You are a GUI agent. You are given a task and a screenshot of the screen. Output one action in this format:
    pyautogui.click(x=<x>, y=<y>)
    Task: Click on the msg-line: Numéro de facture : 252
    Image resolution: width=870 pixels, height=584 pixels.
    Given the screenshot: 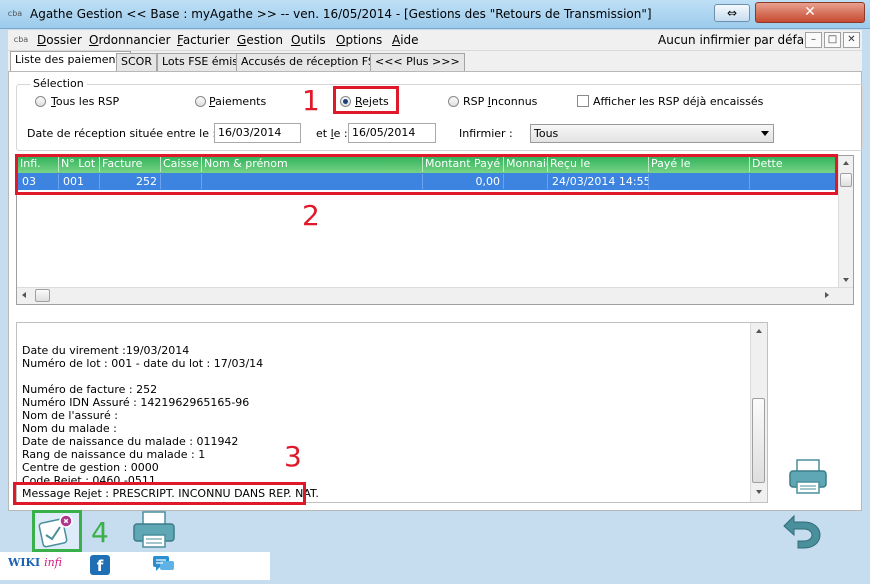 What is the action you would take?
    pyautogui.click(x=90, y=389)
    